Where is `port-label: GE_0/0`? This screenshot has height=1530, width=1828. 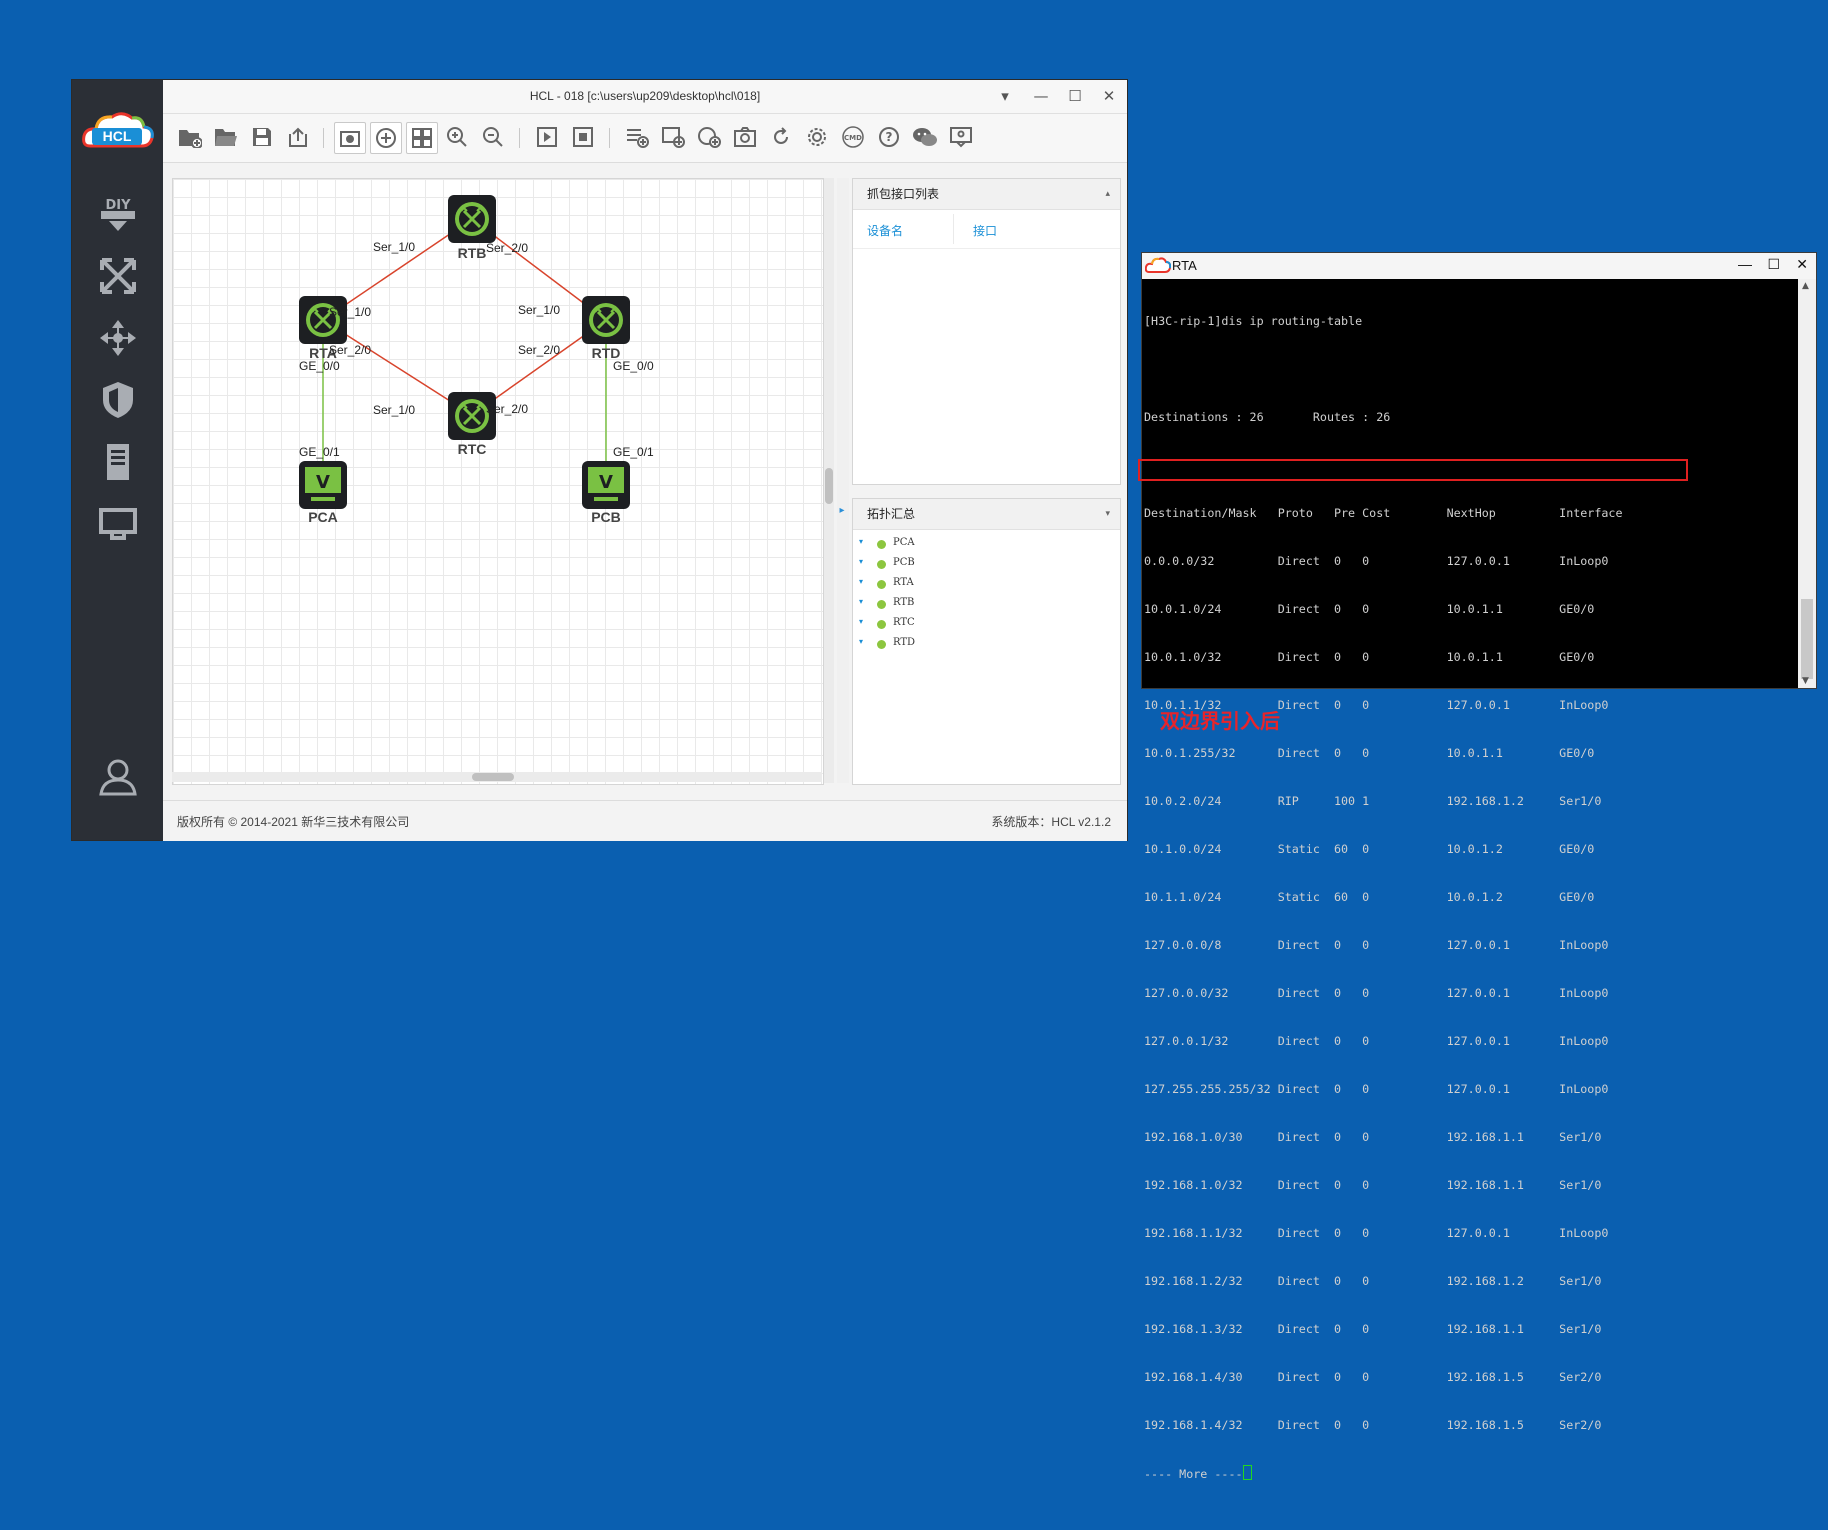
port-label: GE_0/0 is located at coordinates (319, 366).